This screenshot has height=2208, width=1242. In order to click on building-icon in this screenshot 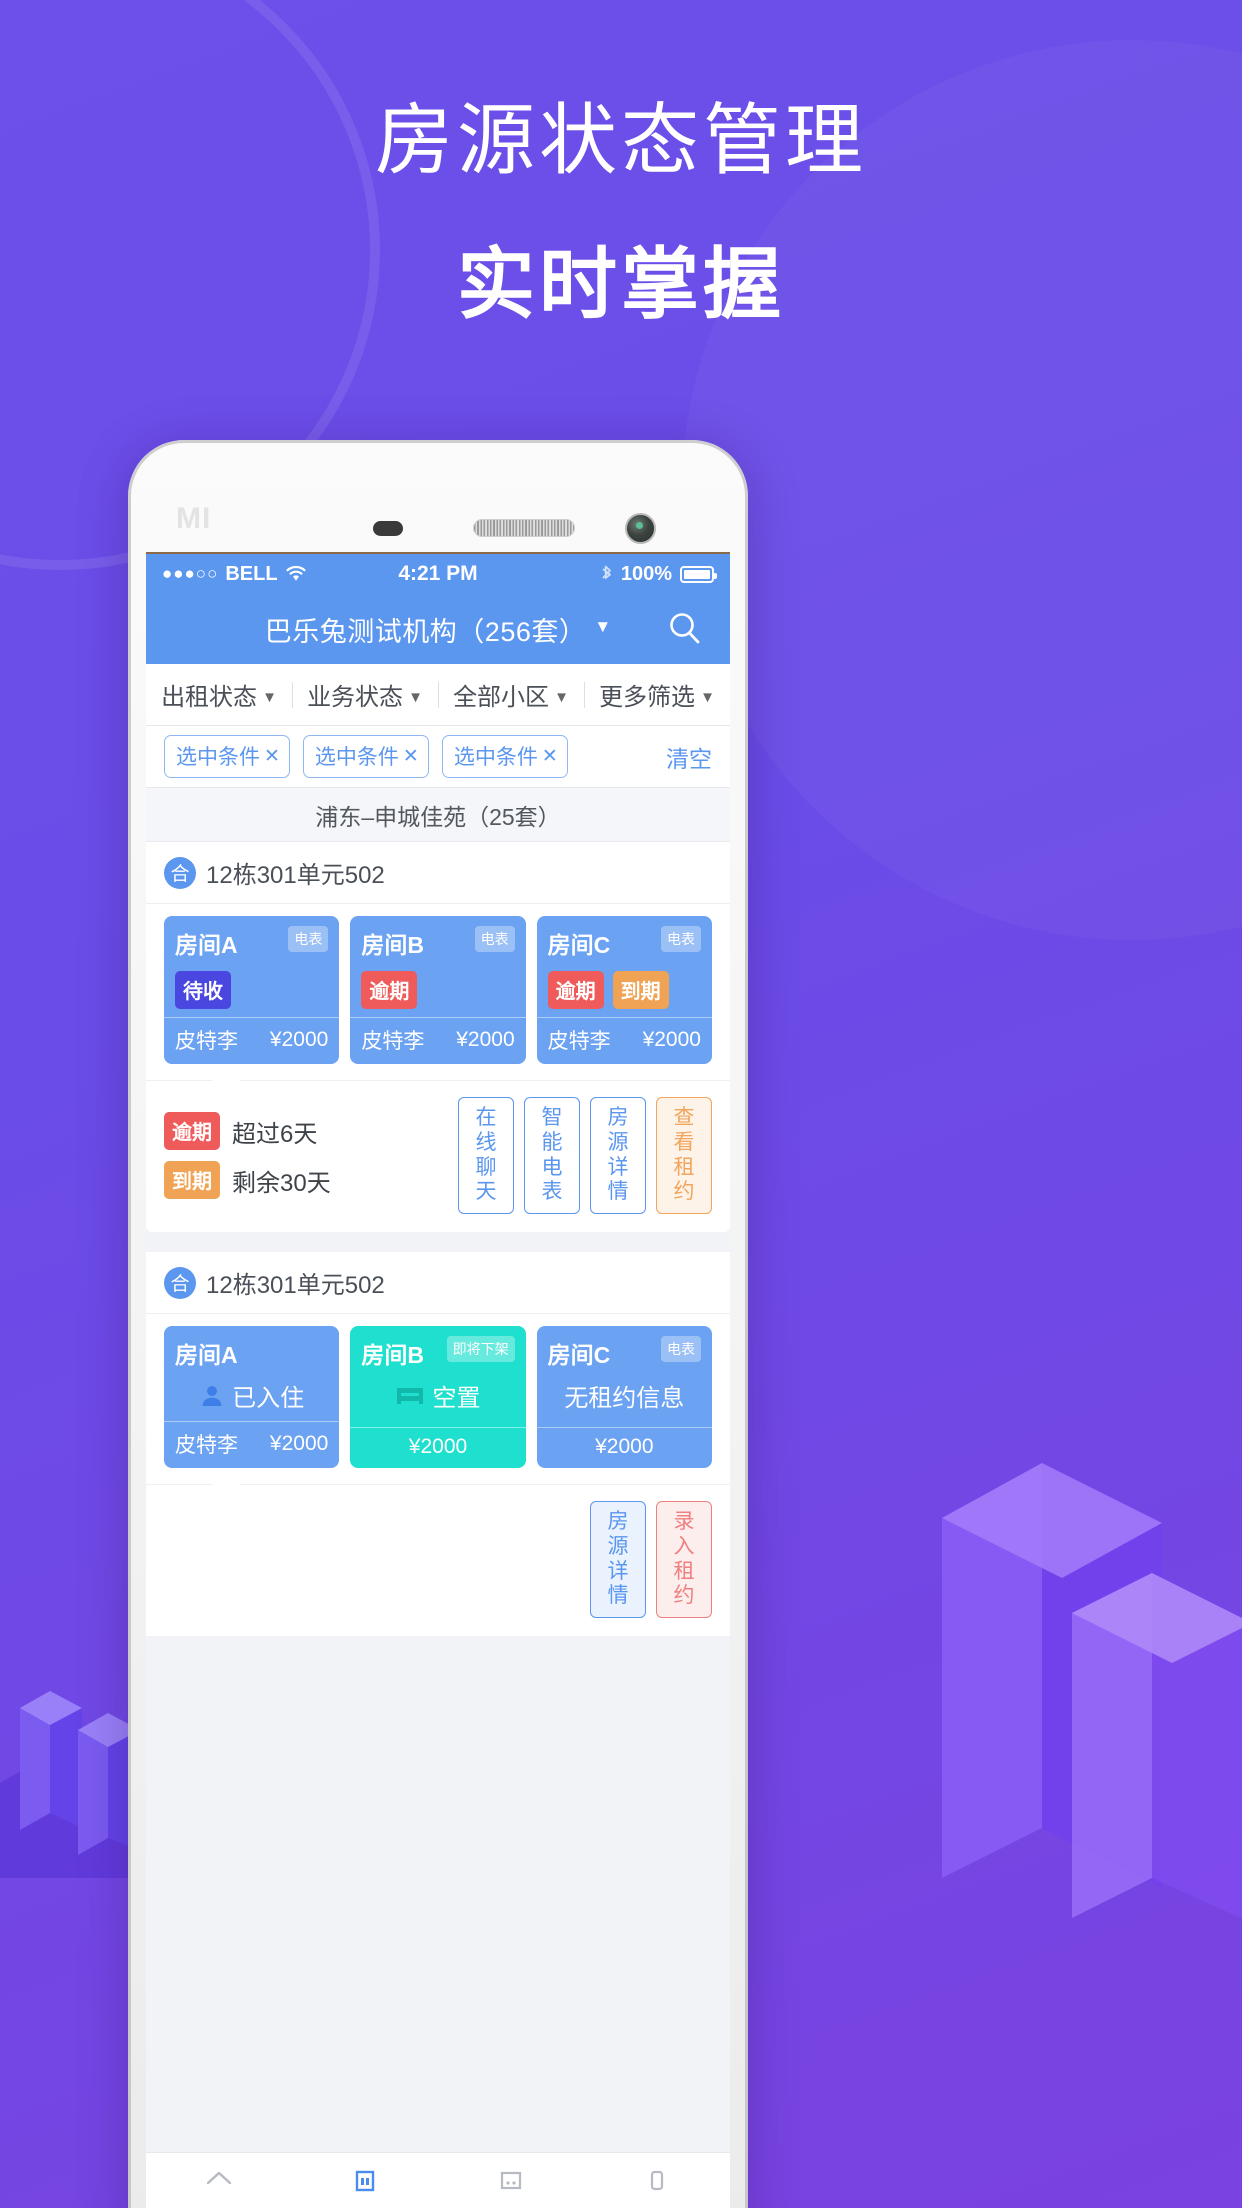, I will do `click(365, 2181)`.